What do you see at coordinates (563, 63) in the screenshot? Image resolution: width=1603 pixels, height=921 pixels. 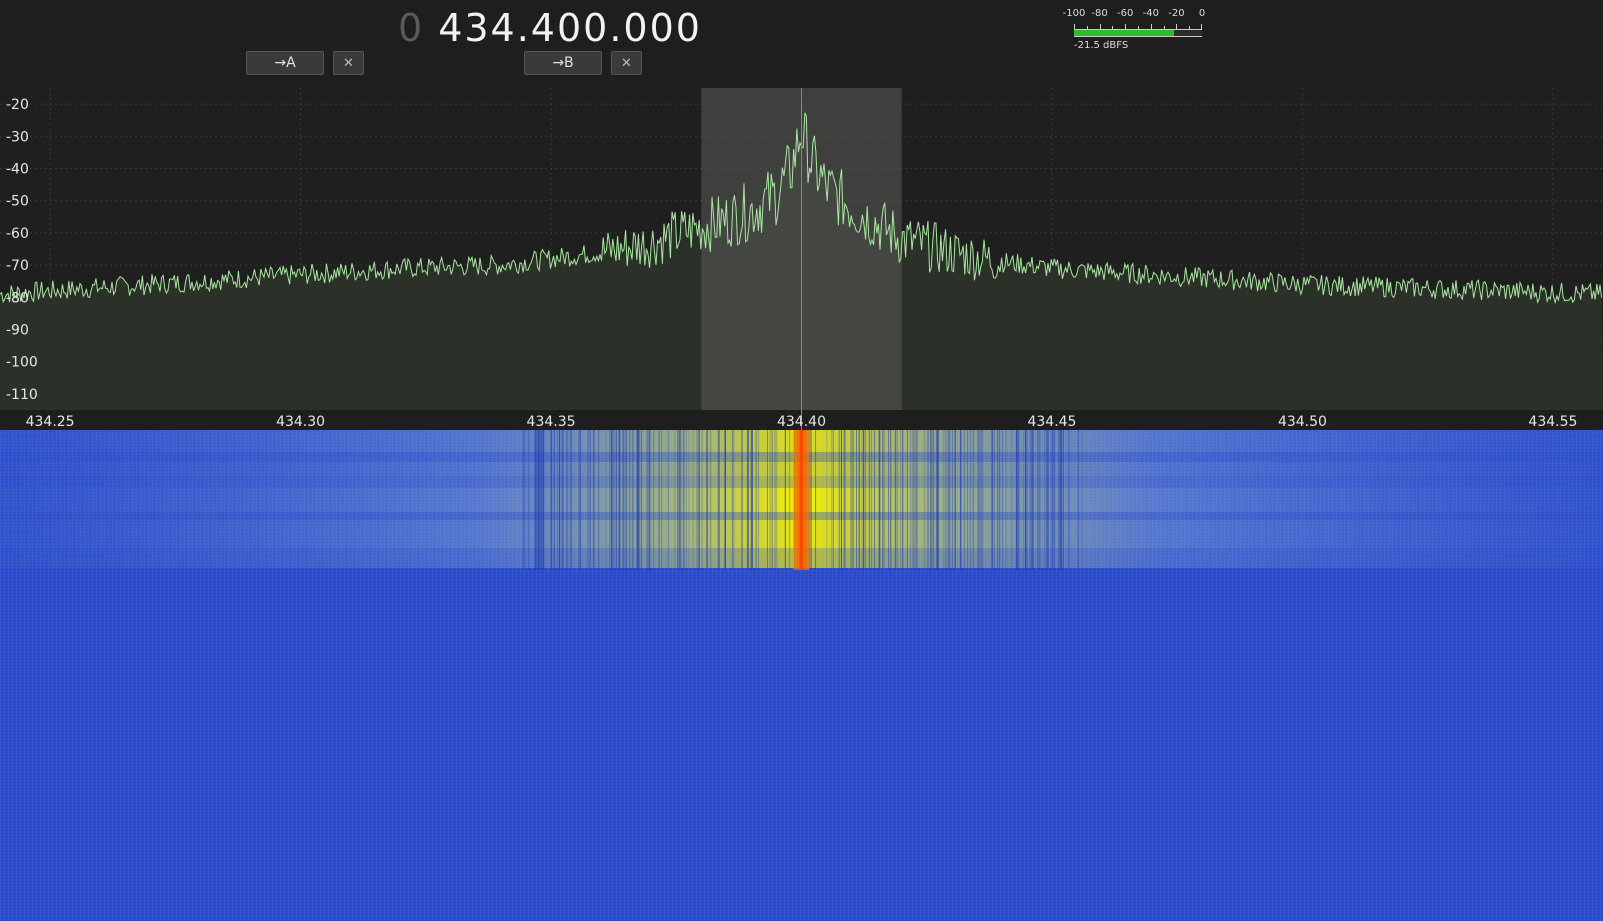 I see `to-vfo-b-button: →B` at bounding box center [563, 63].